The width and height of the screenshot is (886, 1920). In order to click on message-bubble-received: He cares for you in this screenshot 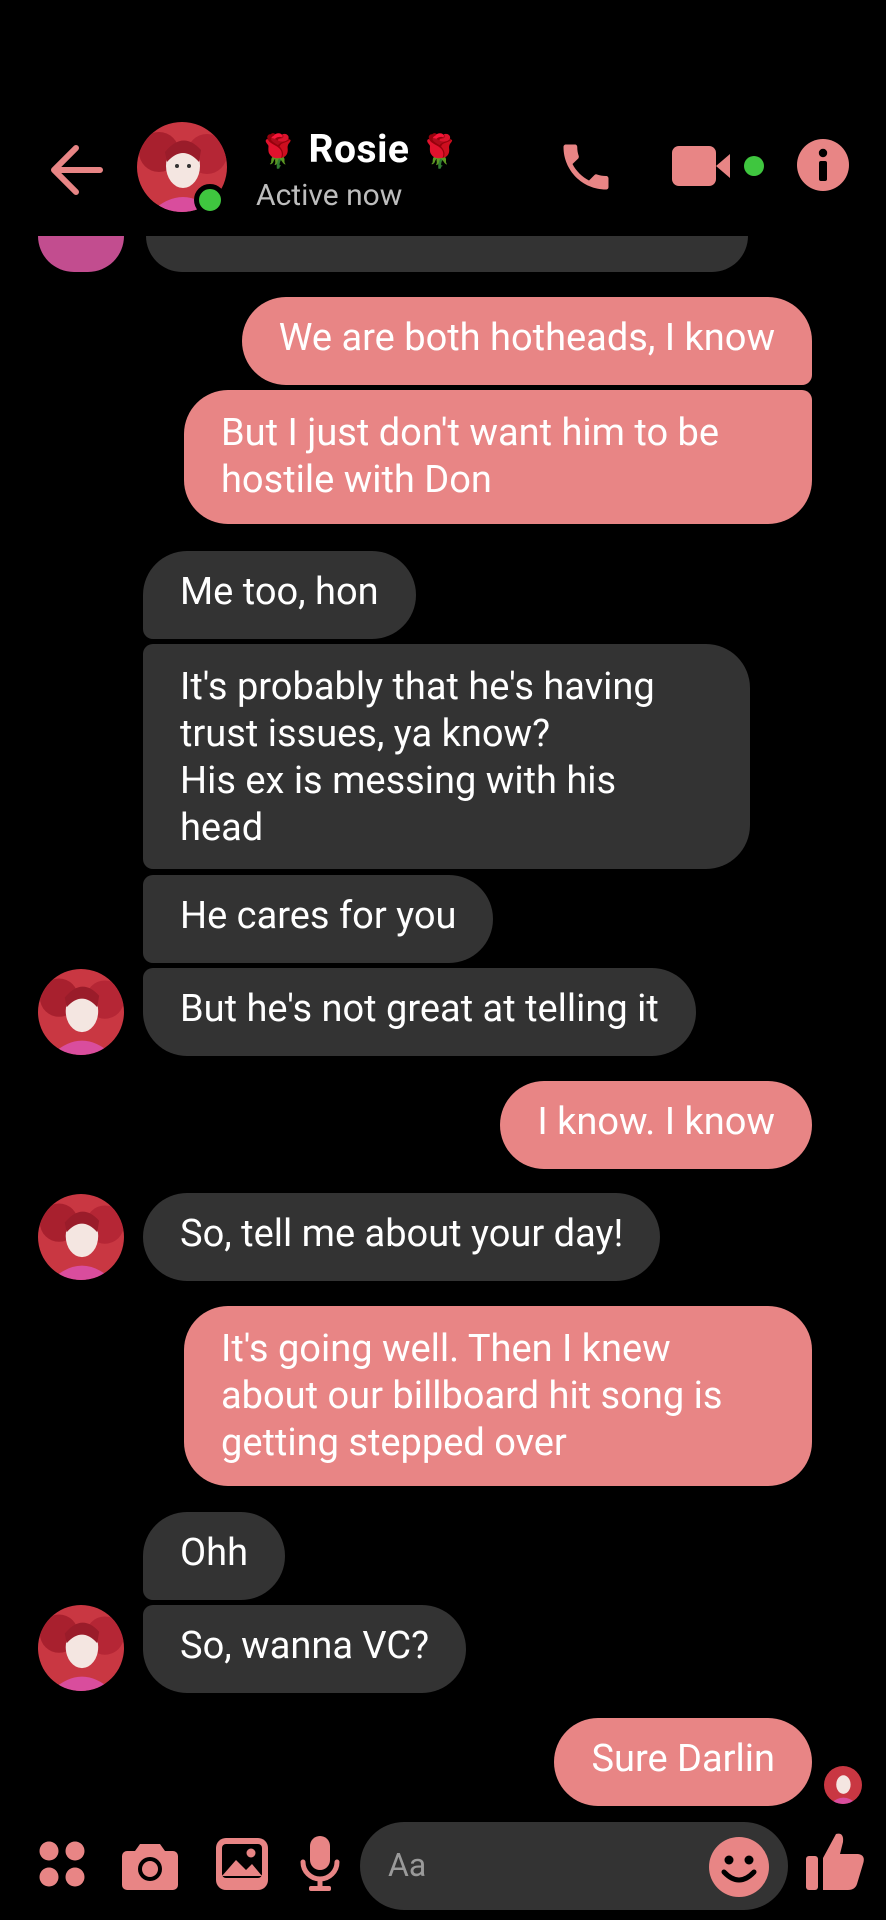, I will do `click(318, 919)`.